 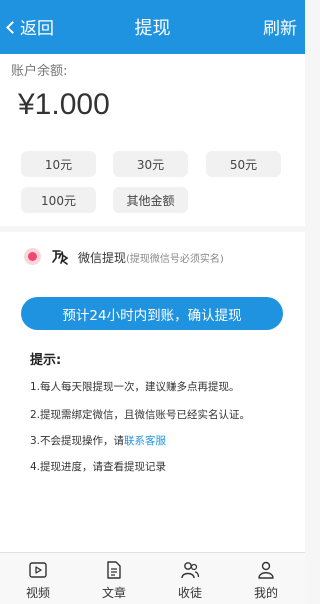 What do you see at coordinates (38, 570) in the screenshot?
I see `video-icon` at bounding box center [38, 570].